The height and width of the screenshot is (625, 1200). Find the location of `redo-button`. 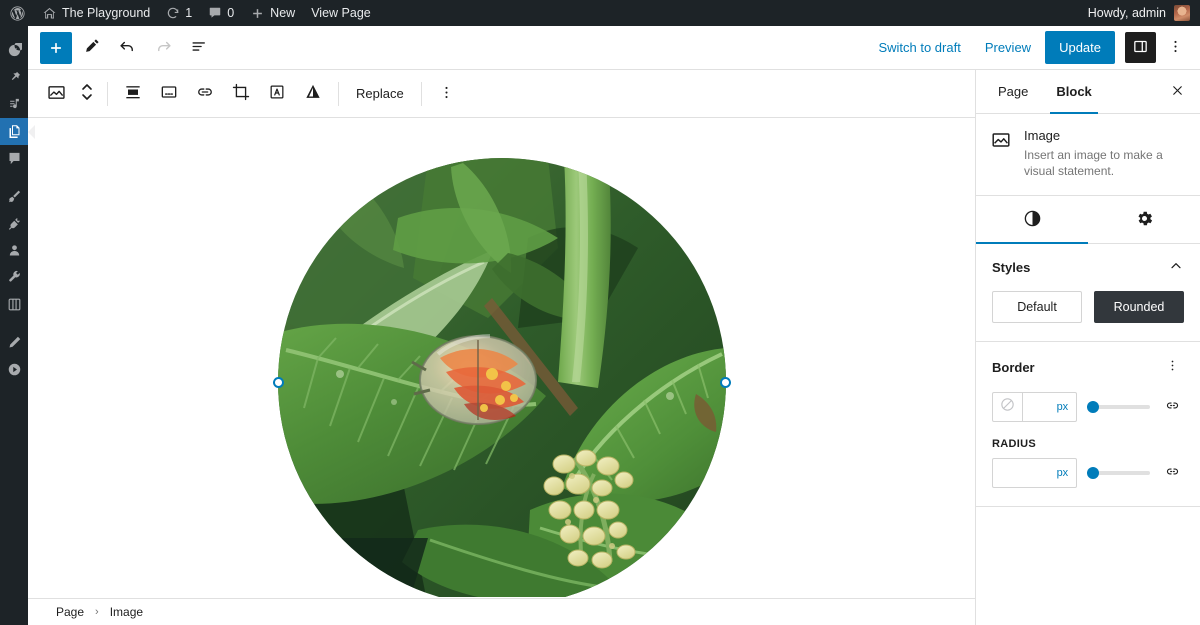

redo-button is located at coordinates (163, 48).